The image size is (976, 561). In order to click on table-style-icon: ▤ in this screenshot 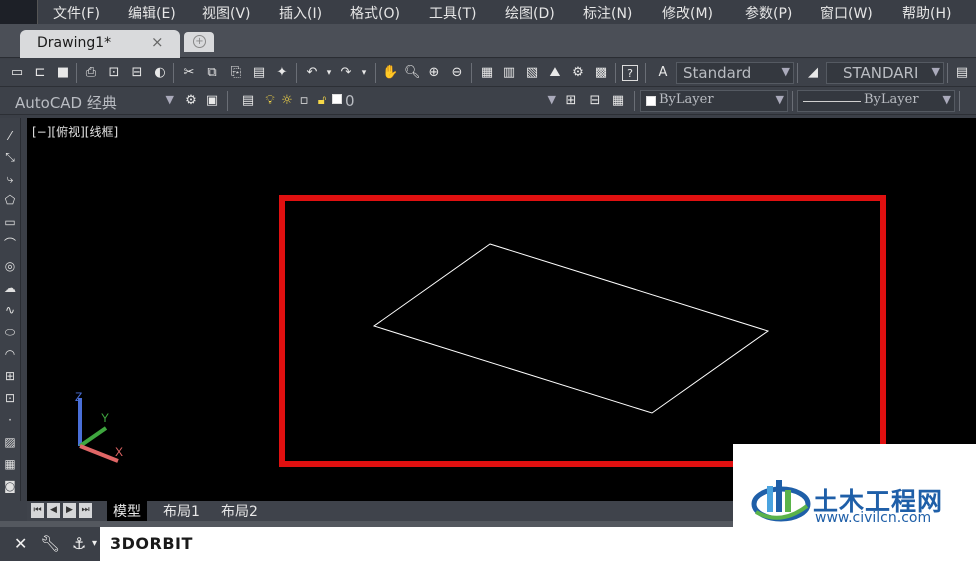, I will do `click(962, 73)`.